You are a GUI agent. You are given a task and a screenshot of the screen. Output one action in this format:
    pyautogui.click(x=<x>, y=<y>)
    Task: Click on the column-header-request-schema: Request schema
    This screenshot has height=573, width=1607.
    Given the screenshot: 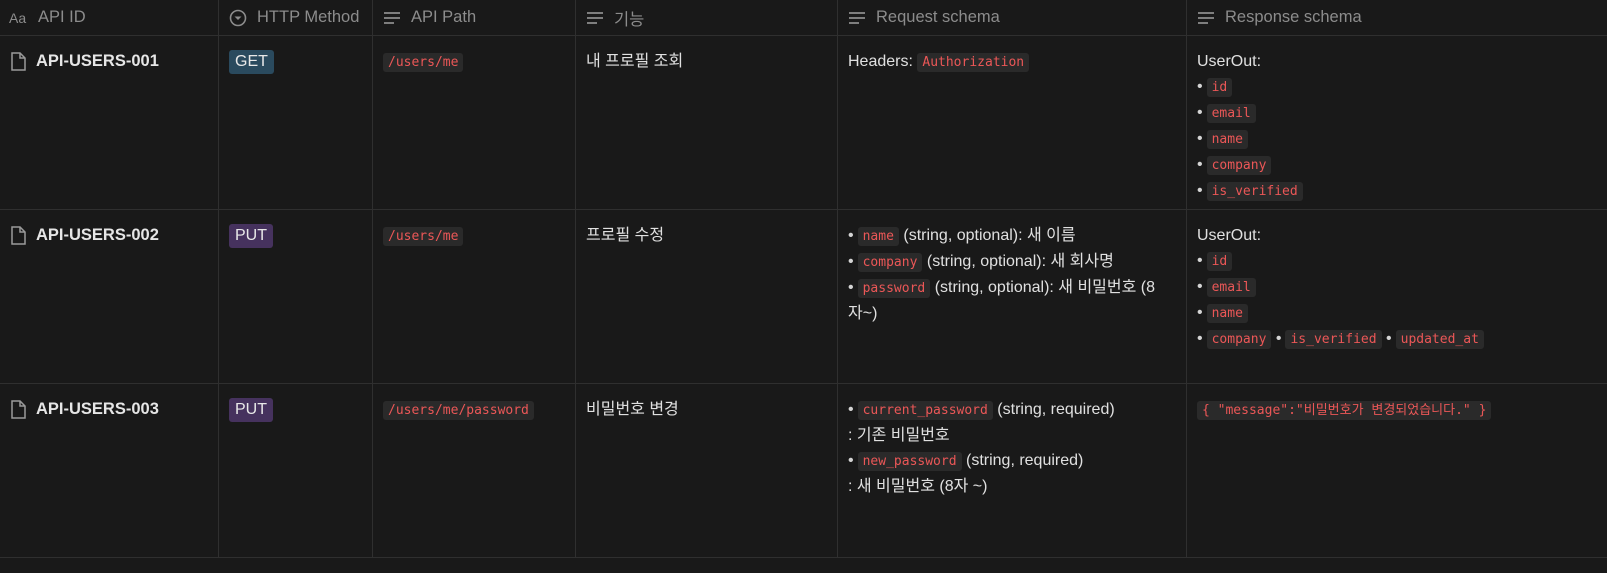 What is the action you would take?
    pyautogui.click(x=1012, y=17)
    